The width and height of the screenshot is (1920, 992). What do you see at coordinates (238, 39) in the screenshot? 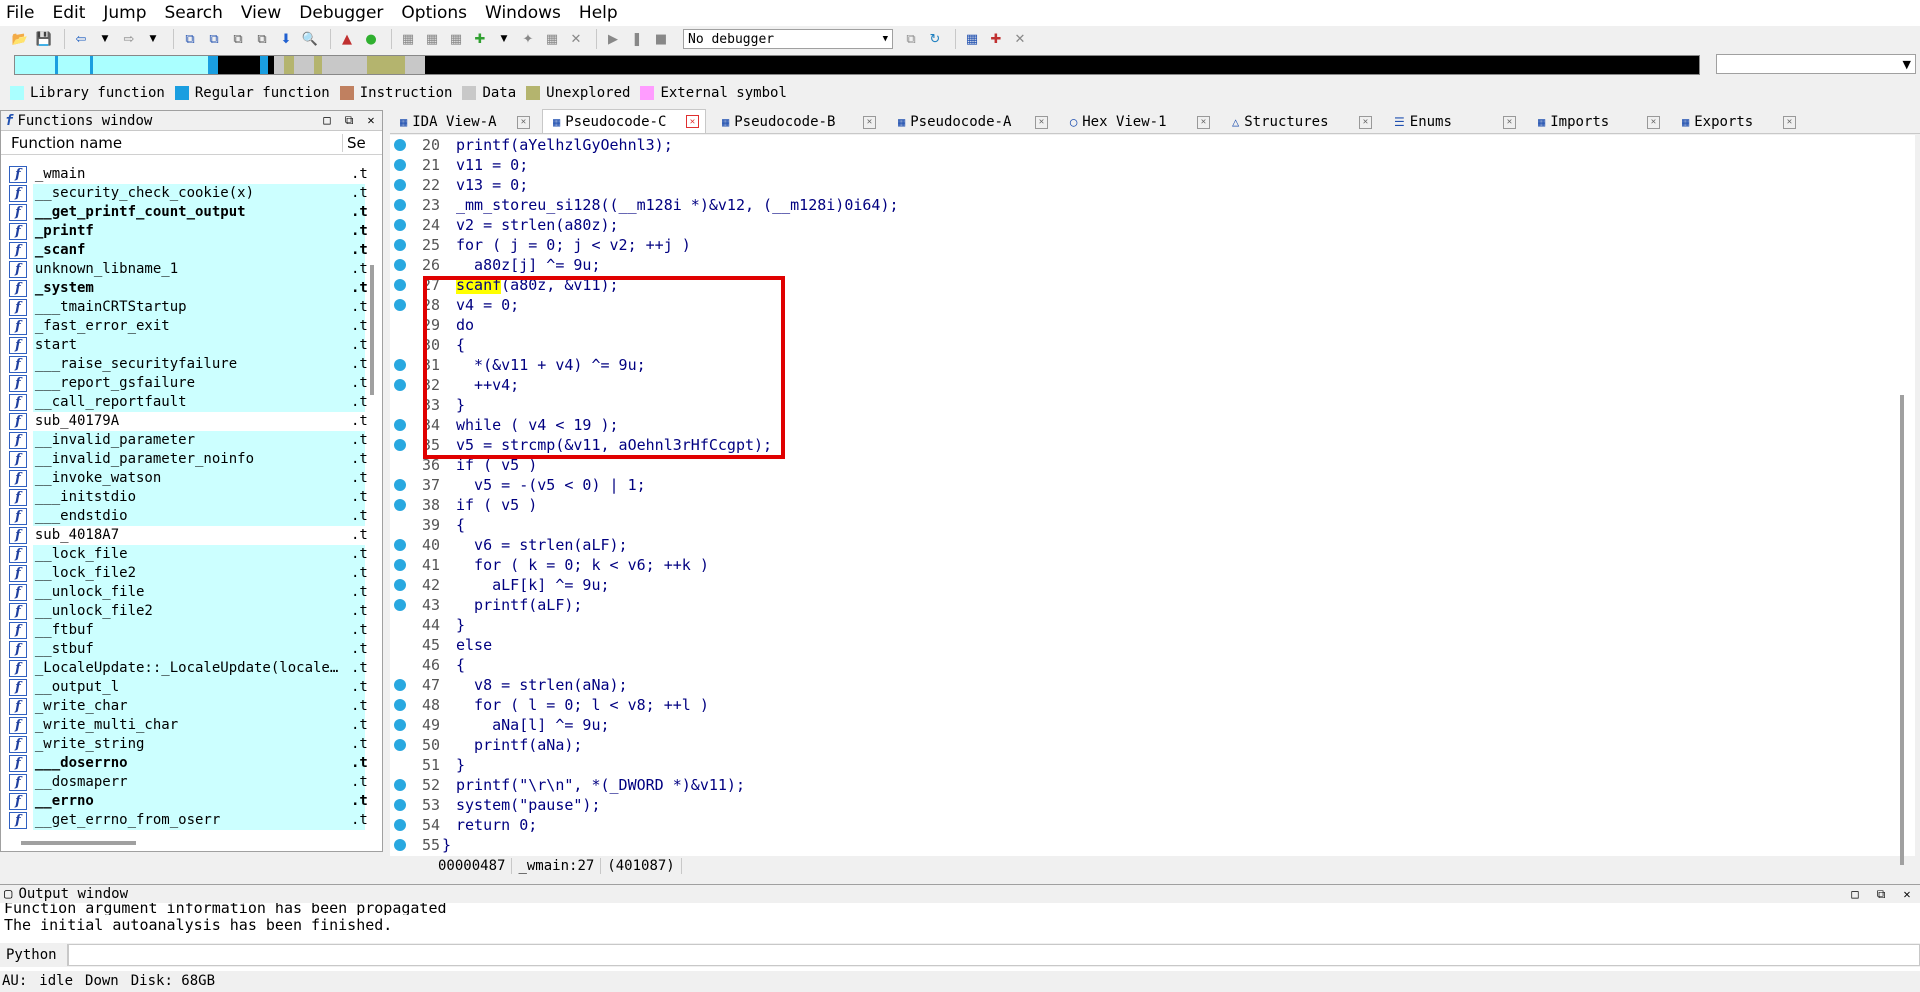
I see `search-text-icon: ⧉` at bounding box center [238, 39].